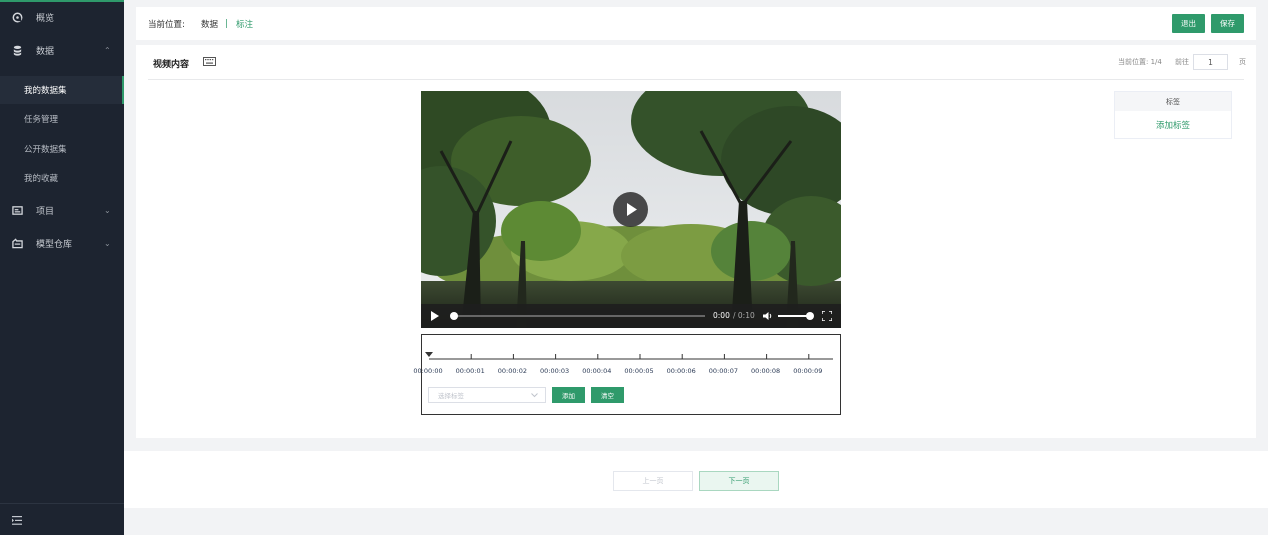 The image size is (1268, 535). I want to click on pagination-footer: 上一页 下一页, so click(696, 479).